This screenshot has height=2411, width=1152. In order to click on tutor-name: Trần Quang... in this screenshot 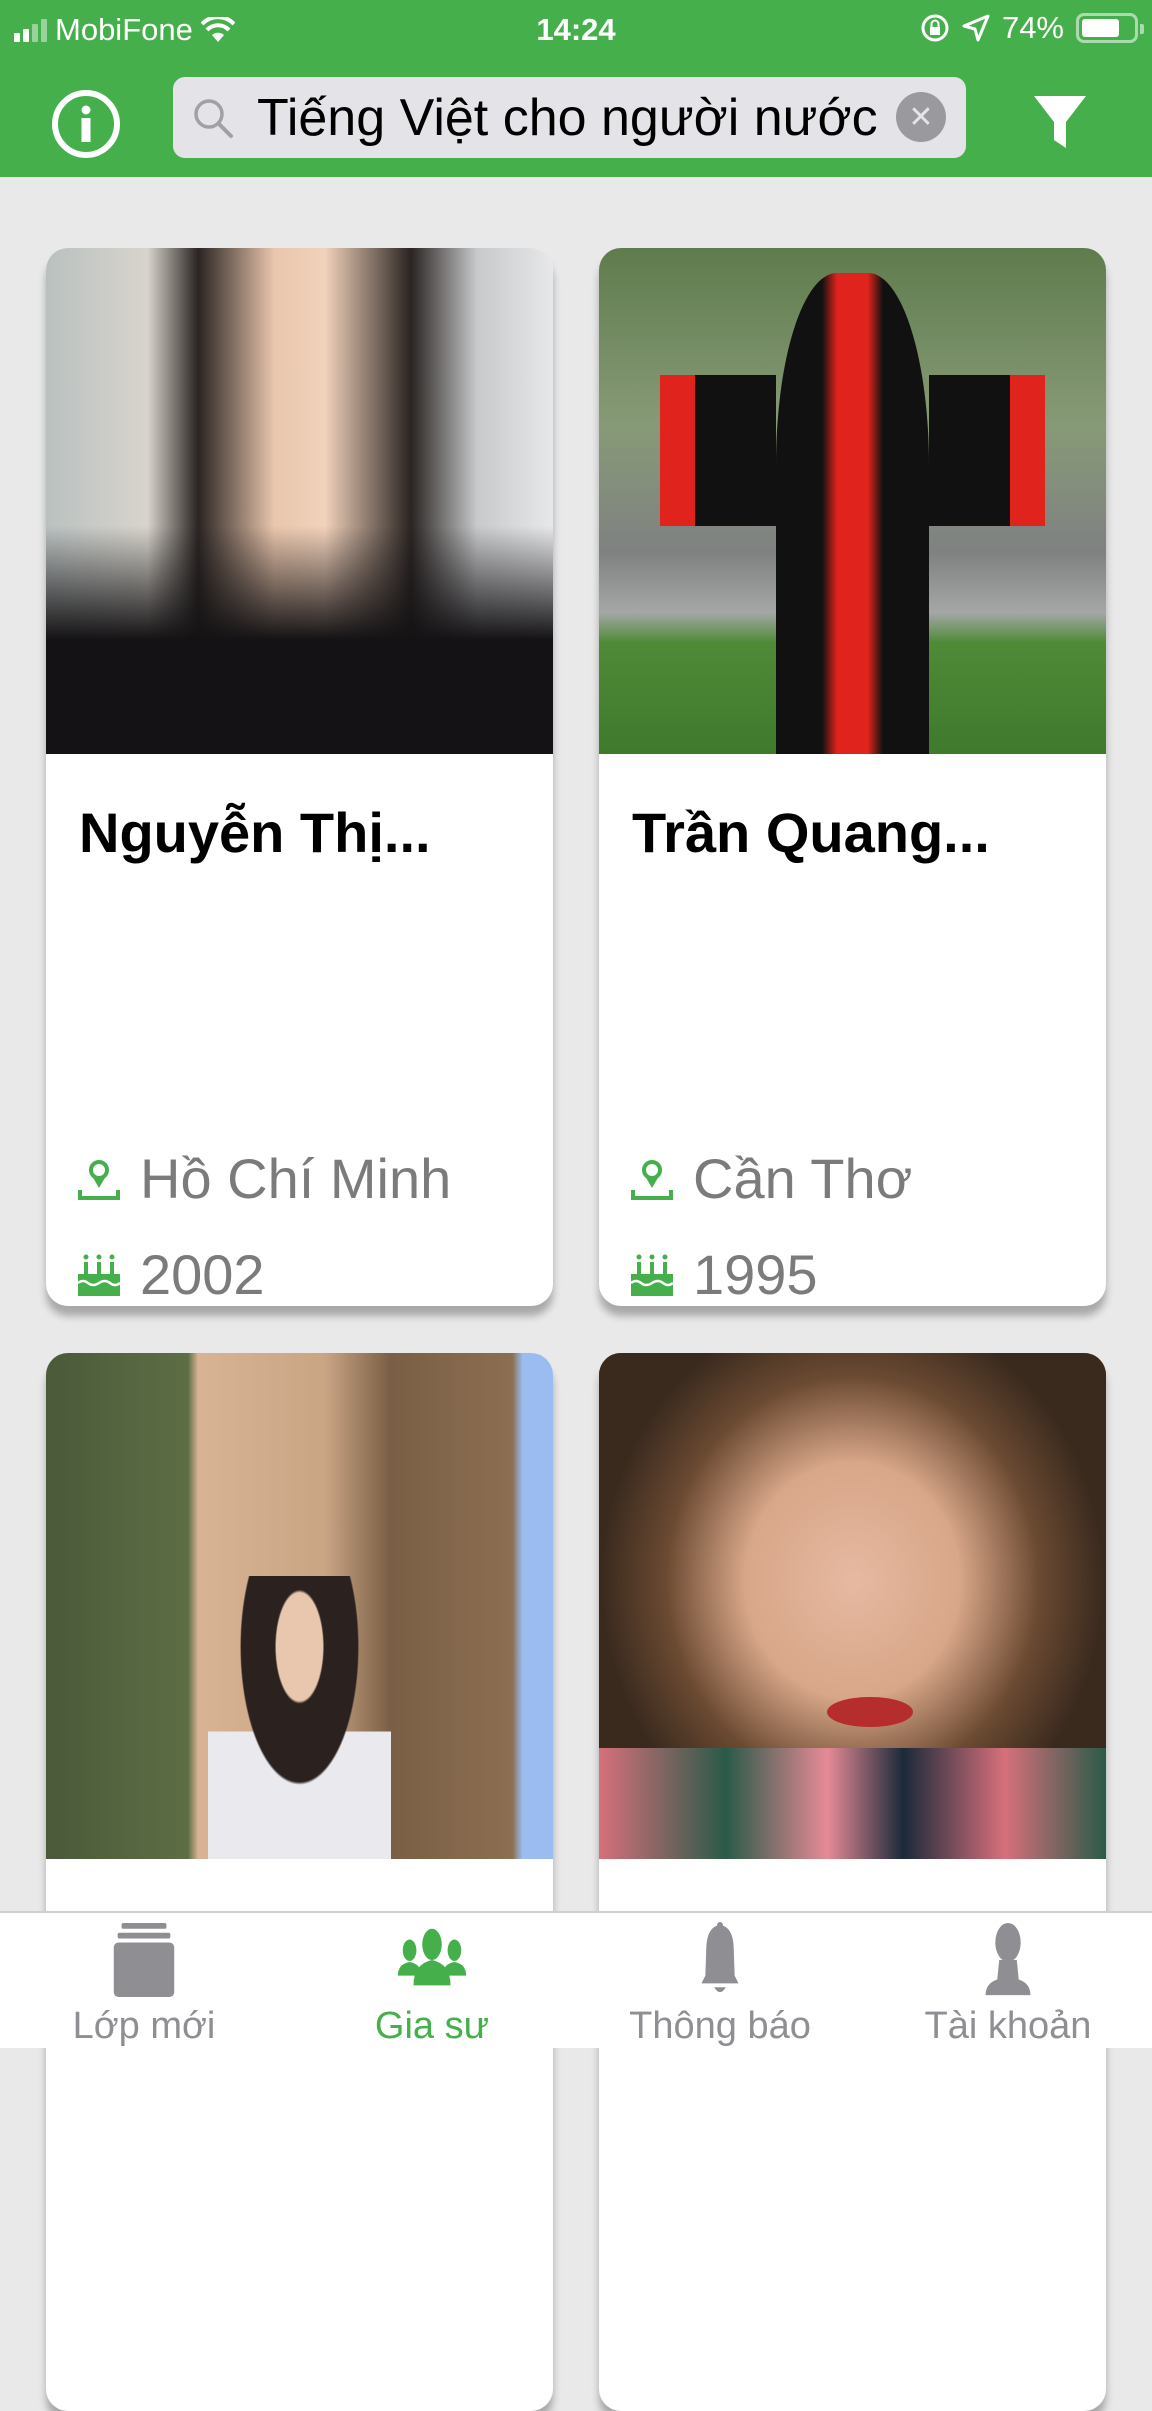, I will do `click(811, 832)`.